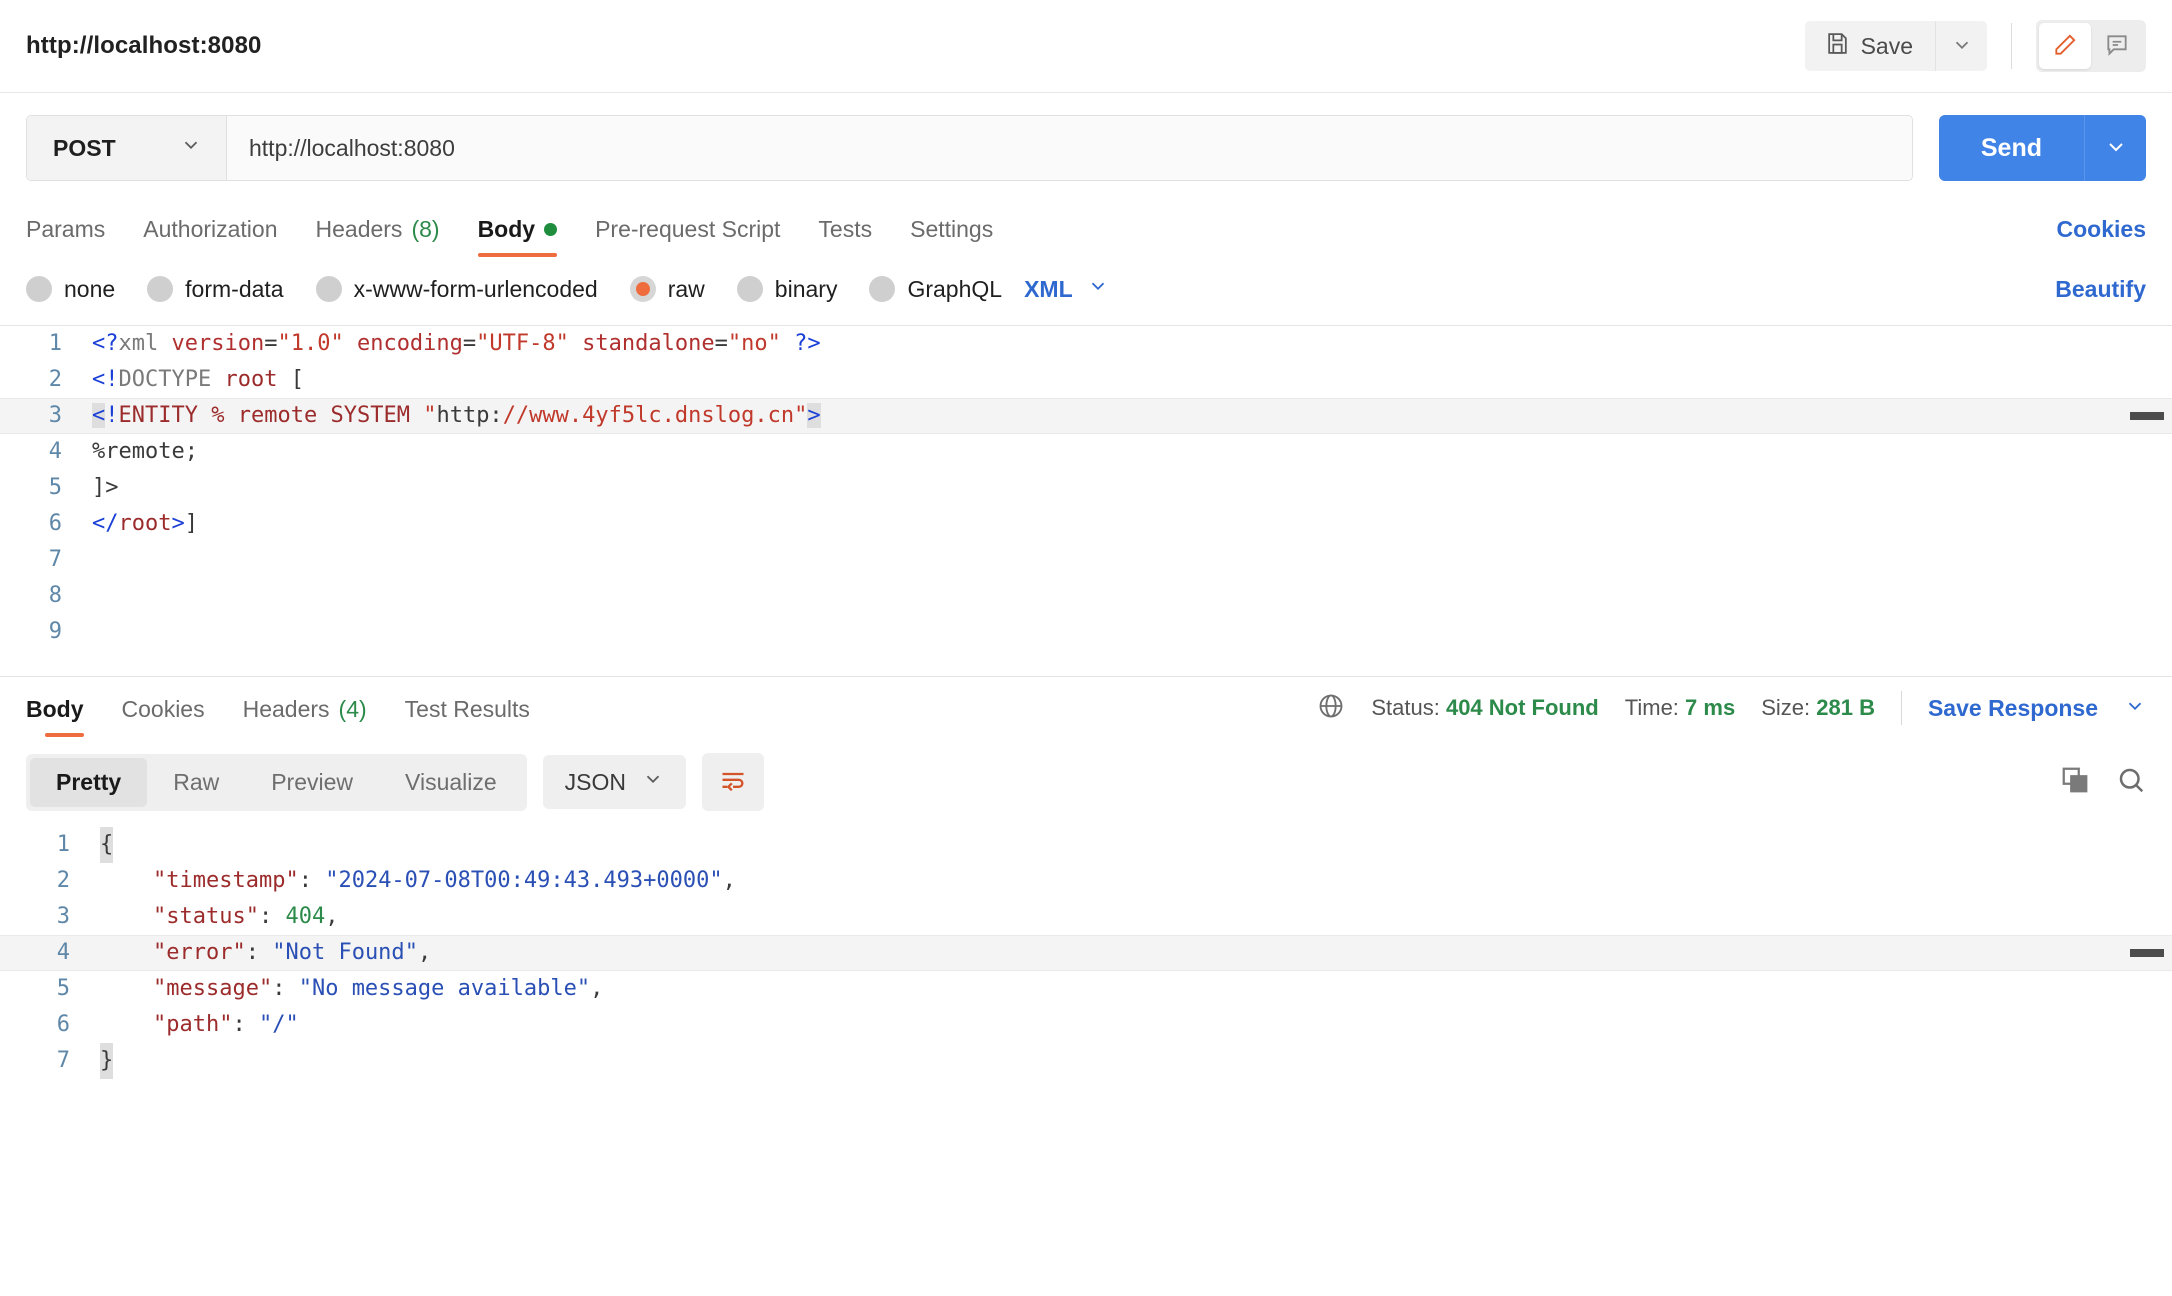  Describe the element at coordinates (63, 916) in the screenshot. I see `line-number: 3` at that location.